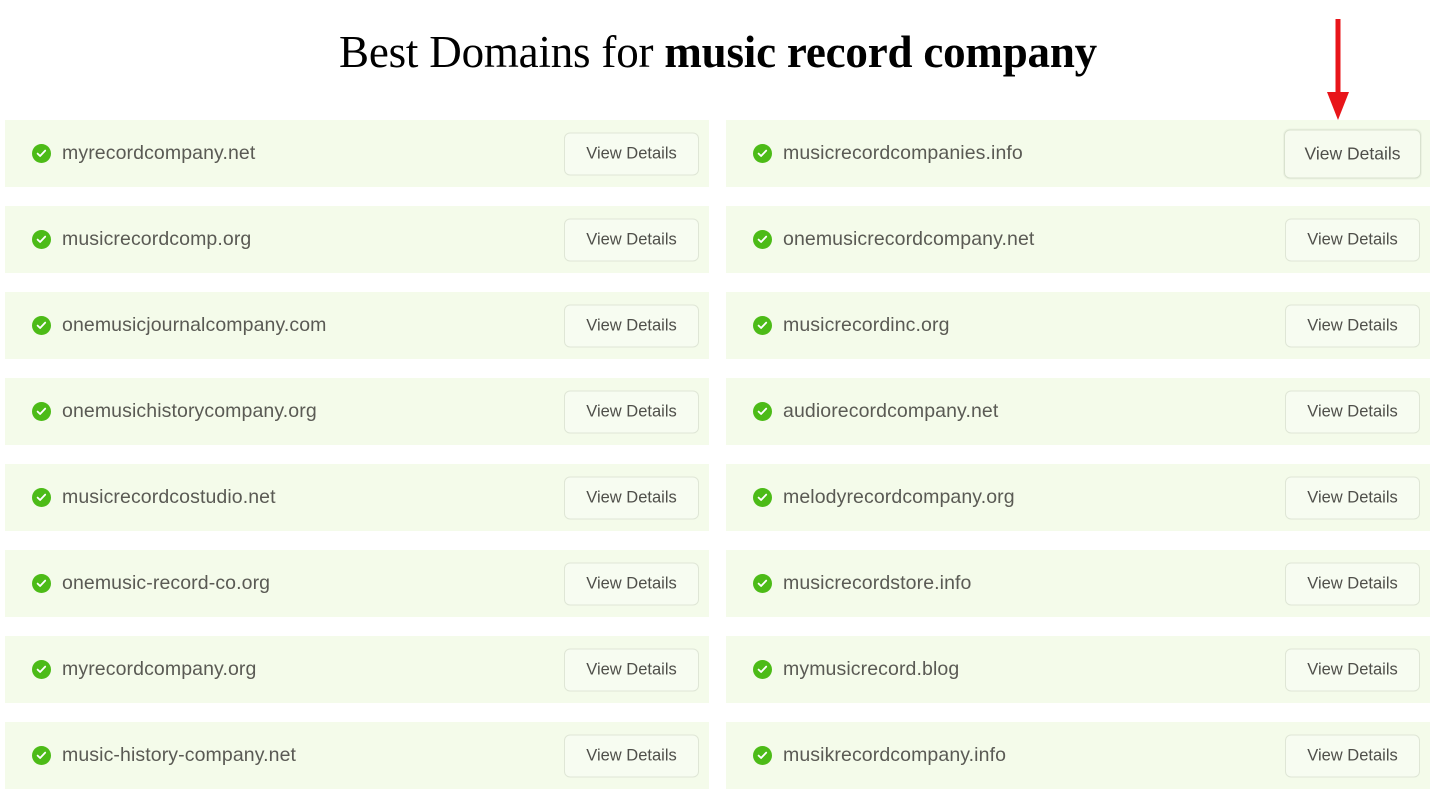 The height and width of the screenshot is (808, 1436). Describe the element at coordinates (895, 755) in the screenshot. I see `domain-name: musikrecordcompany.info` at that location.